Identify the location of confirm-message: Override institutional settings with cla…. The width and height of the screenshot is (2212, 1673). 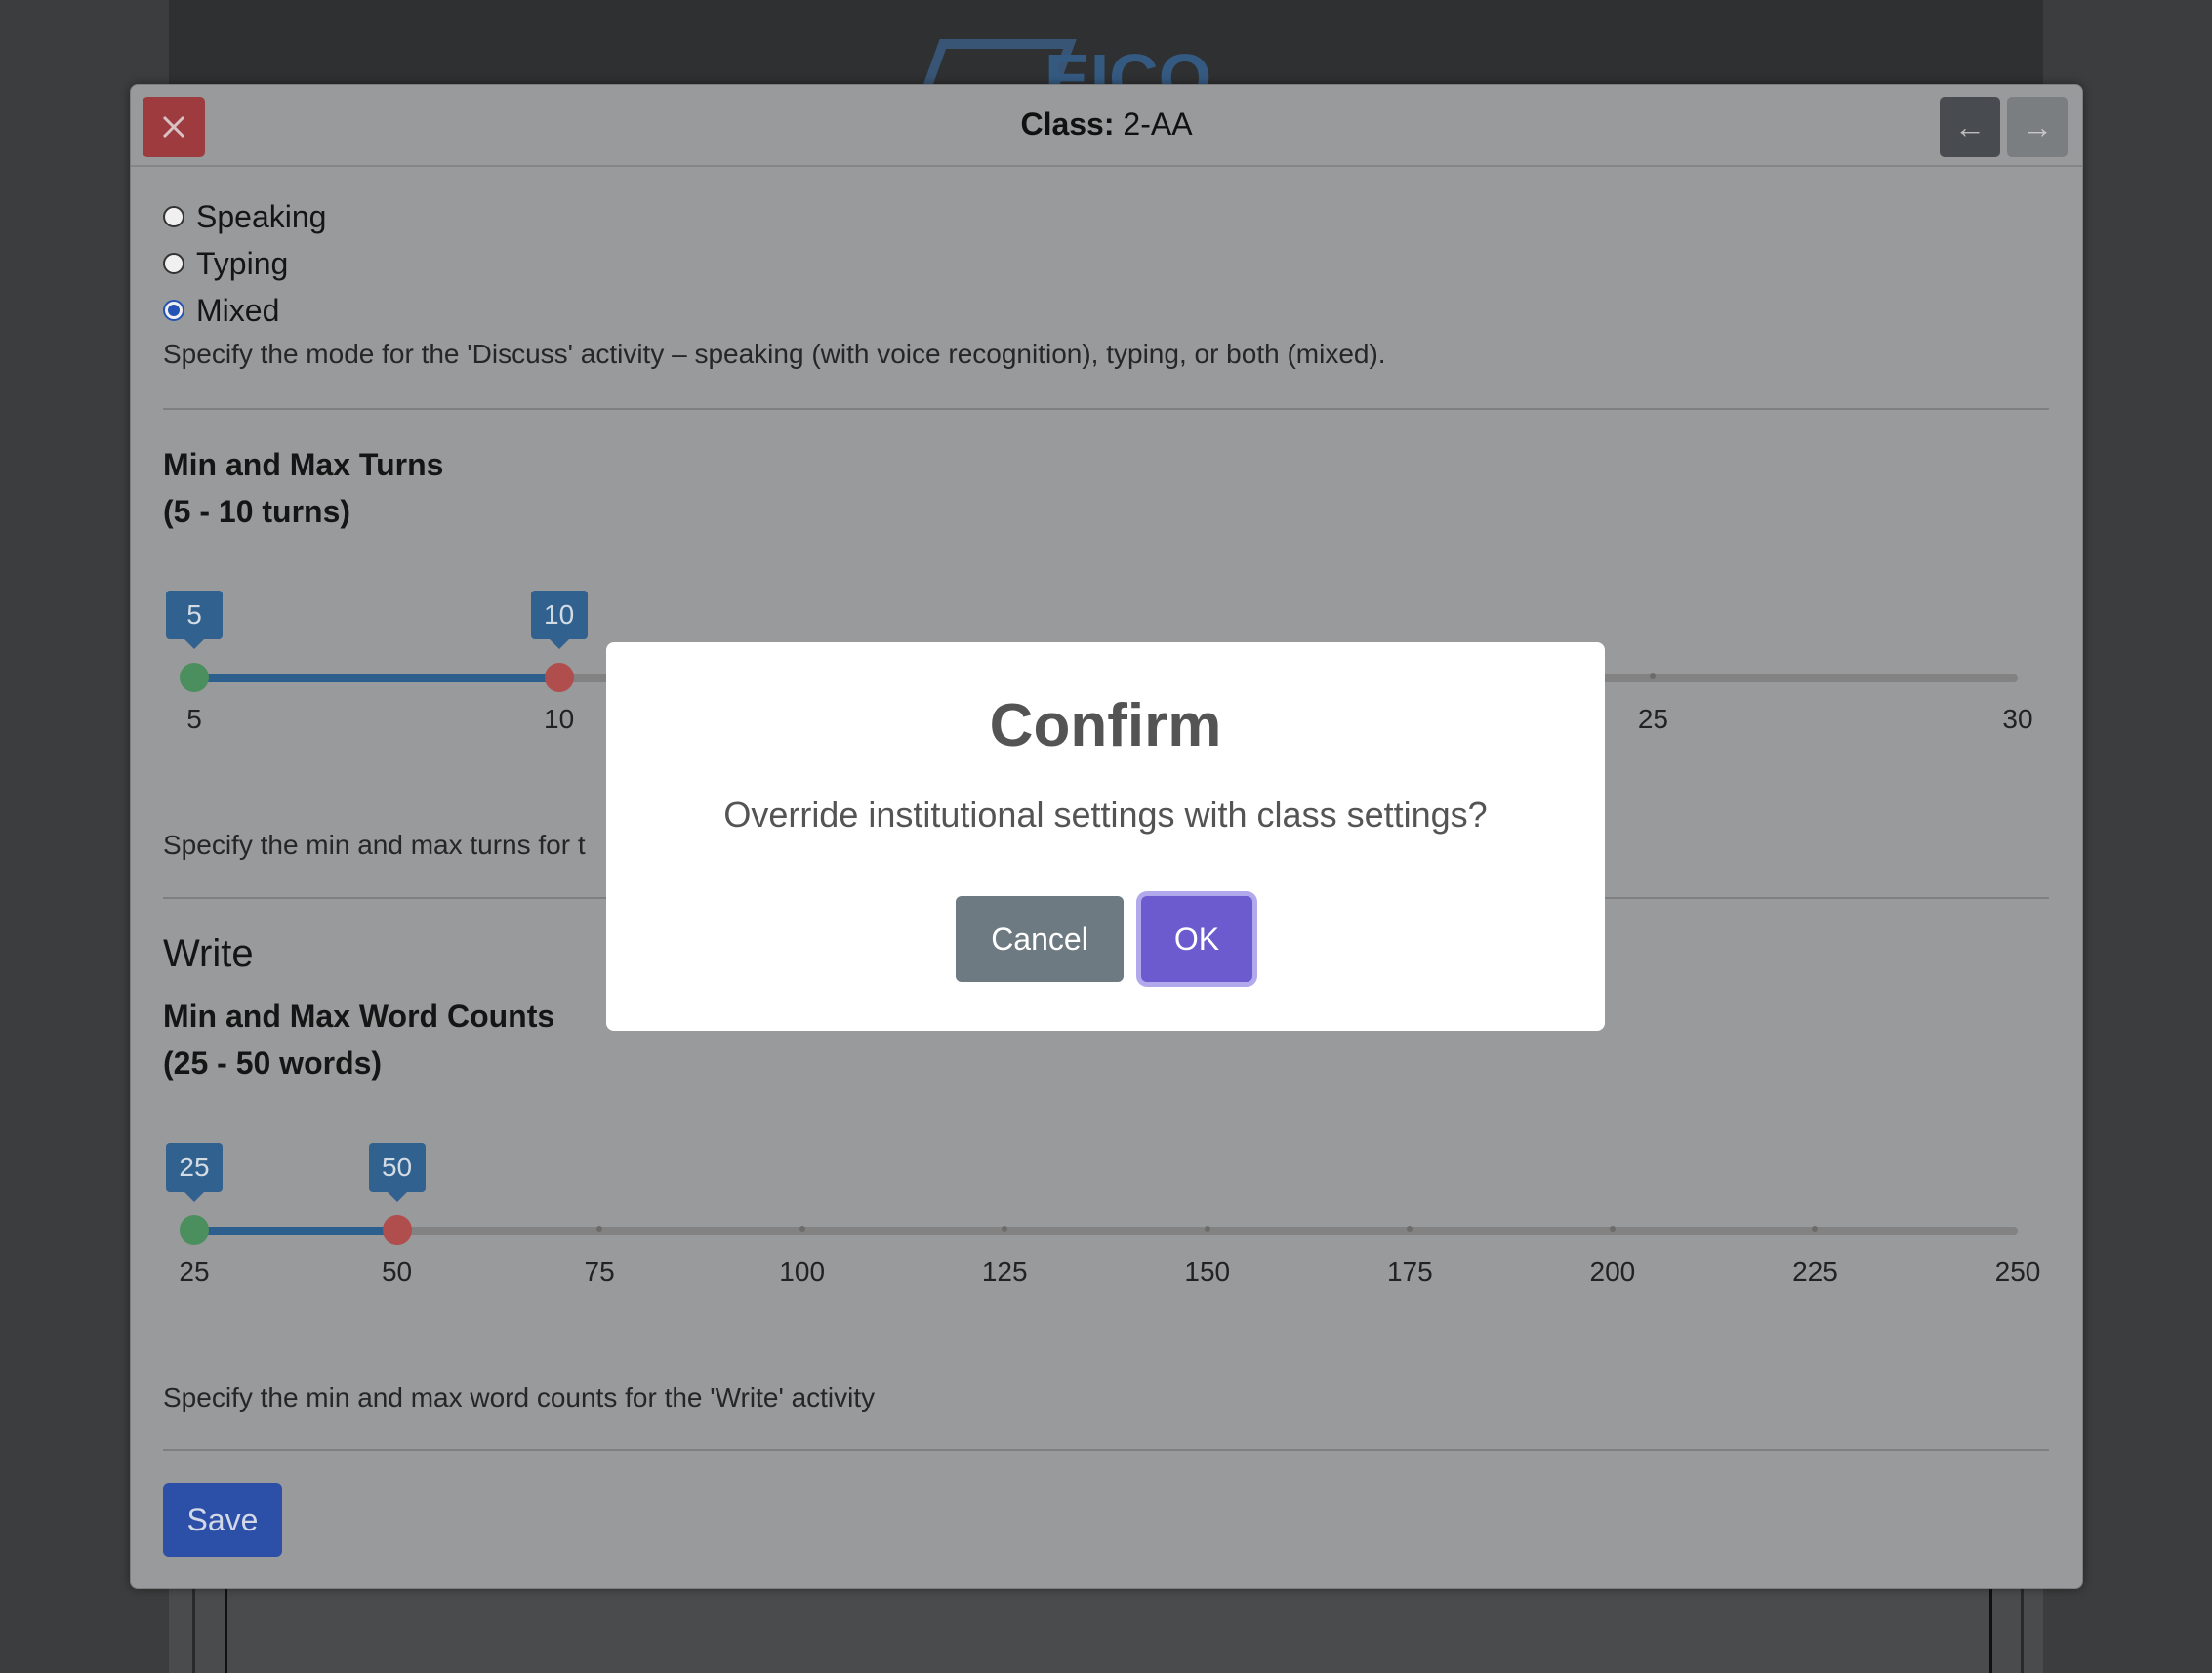
(1105, 815).